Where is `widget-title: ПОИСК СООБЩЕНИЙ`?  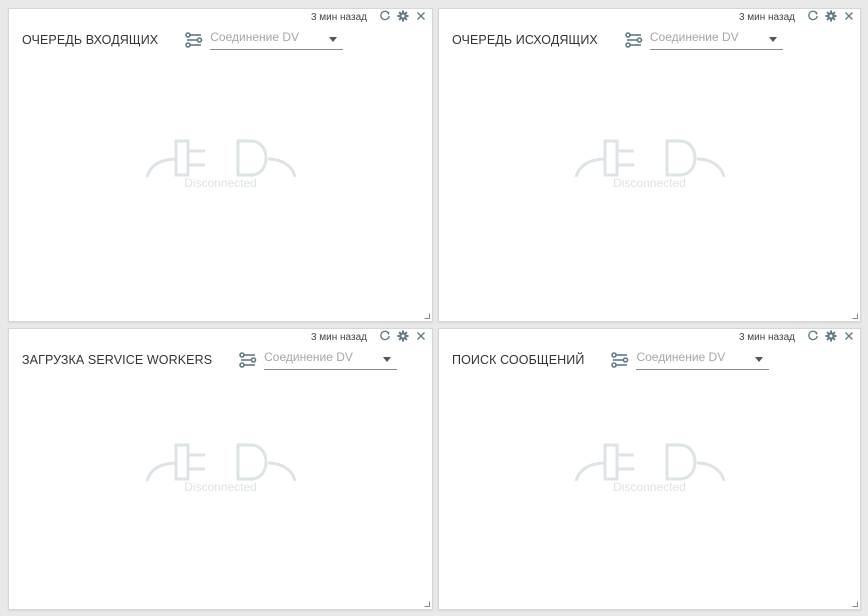
widget-title: ПОИСК СООБЩЕНИЙ is located at coordinates (518, 360).